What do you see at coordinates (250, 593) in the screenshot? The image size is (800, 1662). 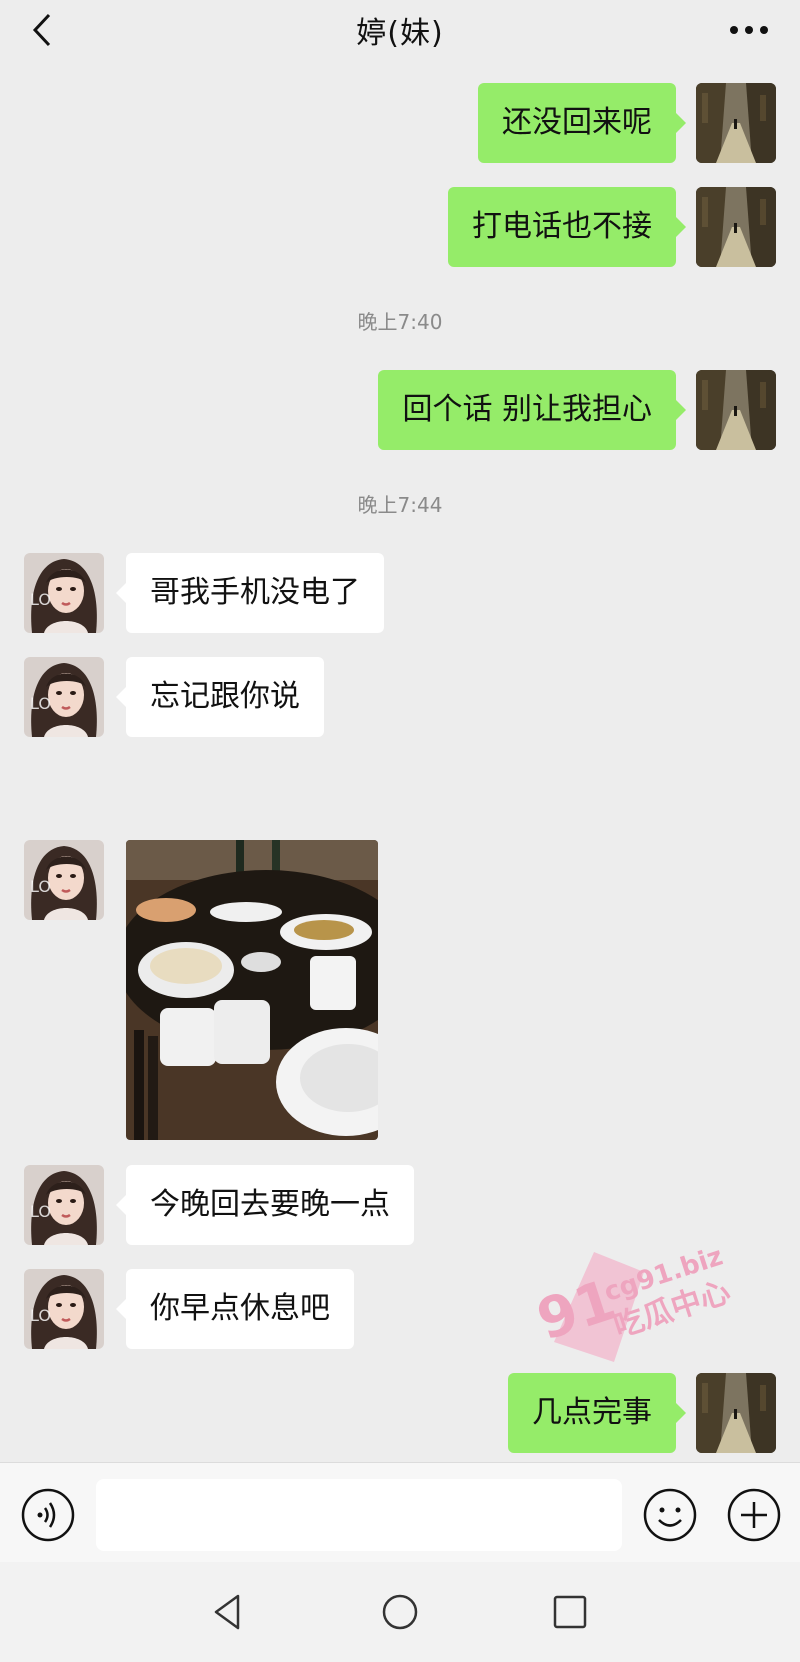 I see `message-bubble: 哥我手机没电了` at bounding box center [250, 593].